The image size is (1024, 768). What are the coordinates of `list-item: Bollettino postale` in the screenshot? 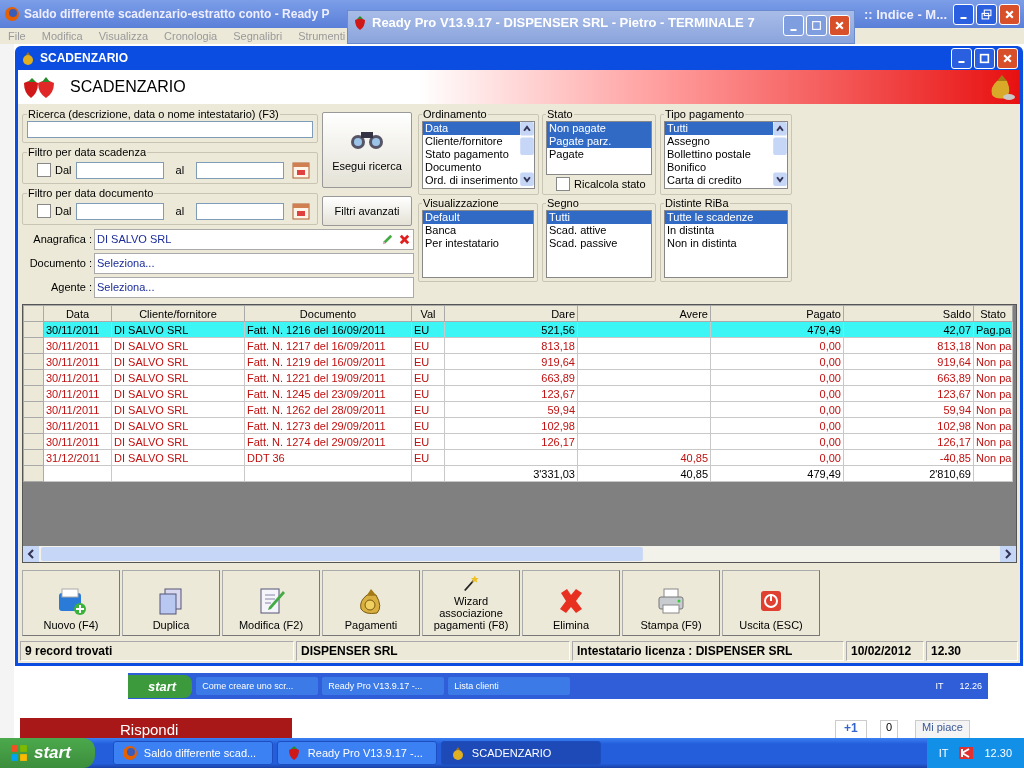 It's located at (719, 154).